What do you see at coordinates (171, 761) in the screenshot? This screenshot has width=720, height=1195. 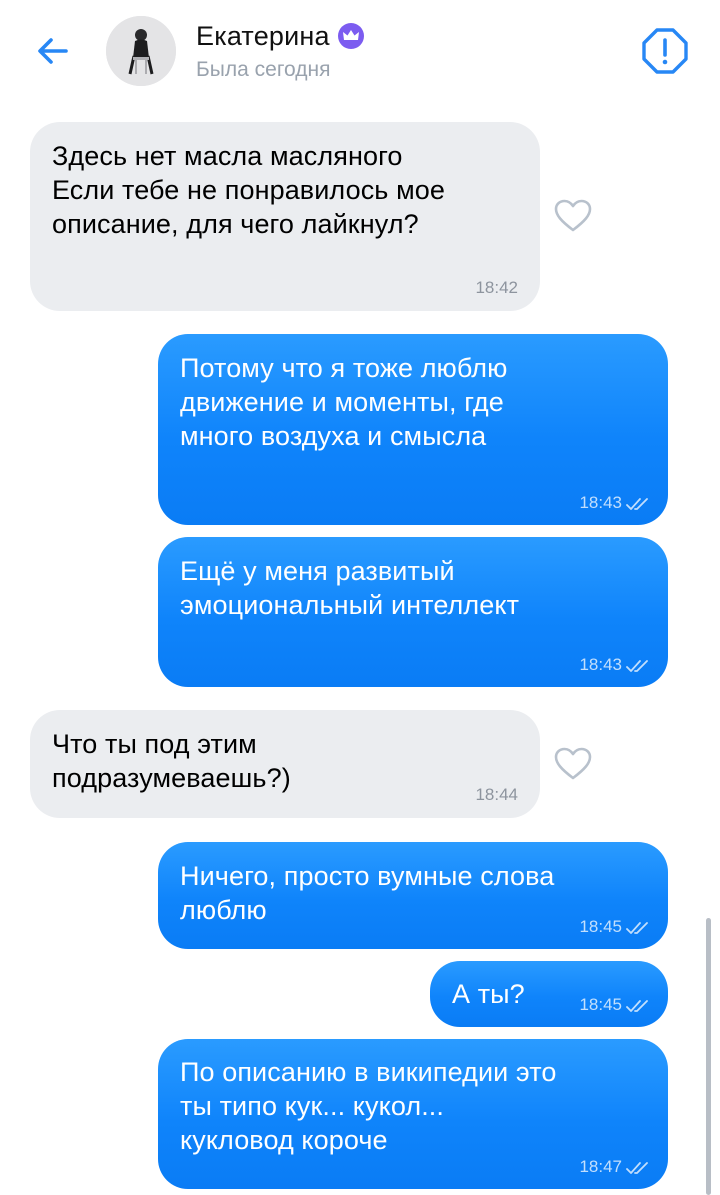 I see `message-text: Что ты под этим подразумеваешь?)` at bounding box center [171, 761].